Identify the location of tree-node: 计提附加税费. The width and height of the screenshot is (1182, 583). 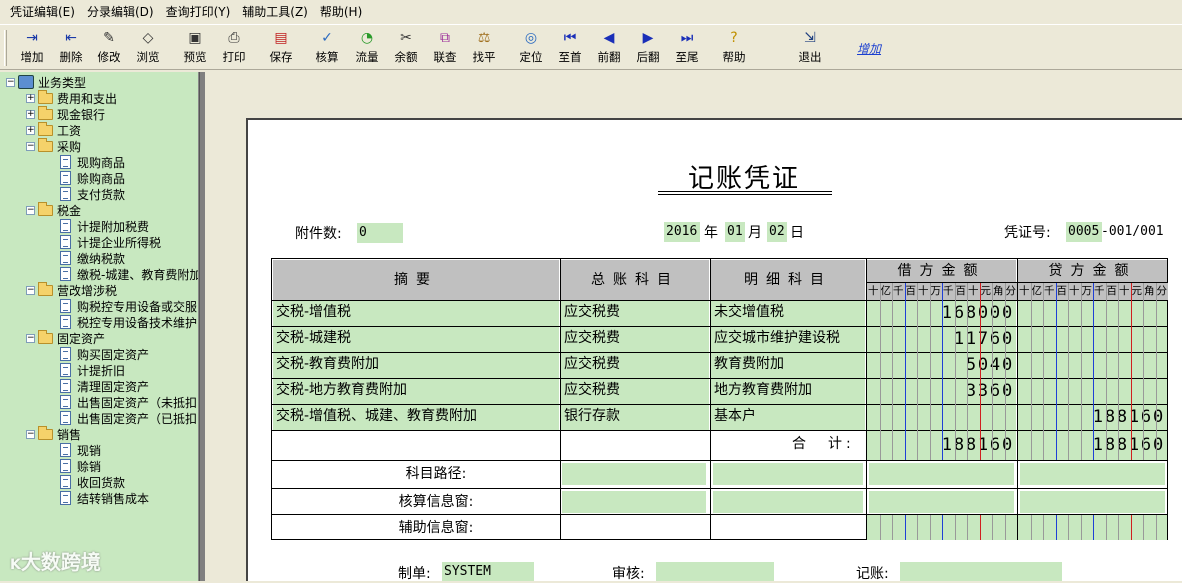
(104, 226).